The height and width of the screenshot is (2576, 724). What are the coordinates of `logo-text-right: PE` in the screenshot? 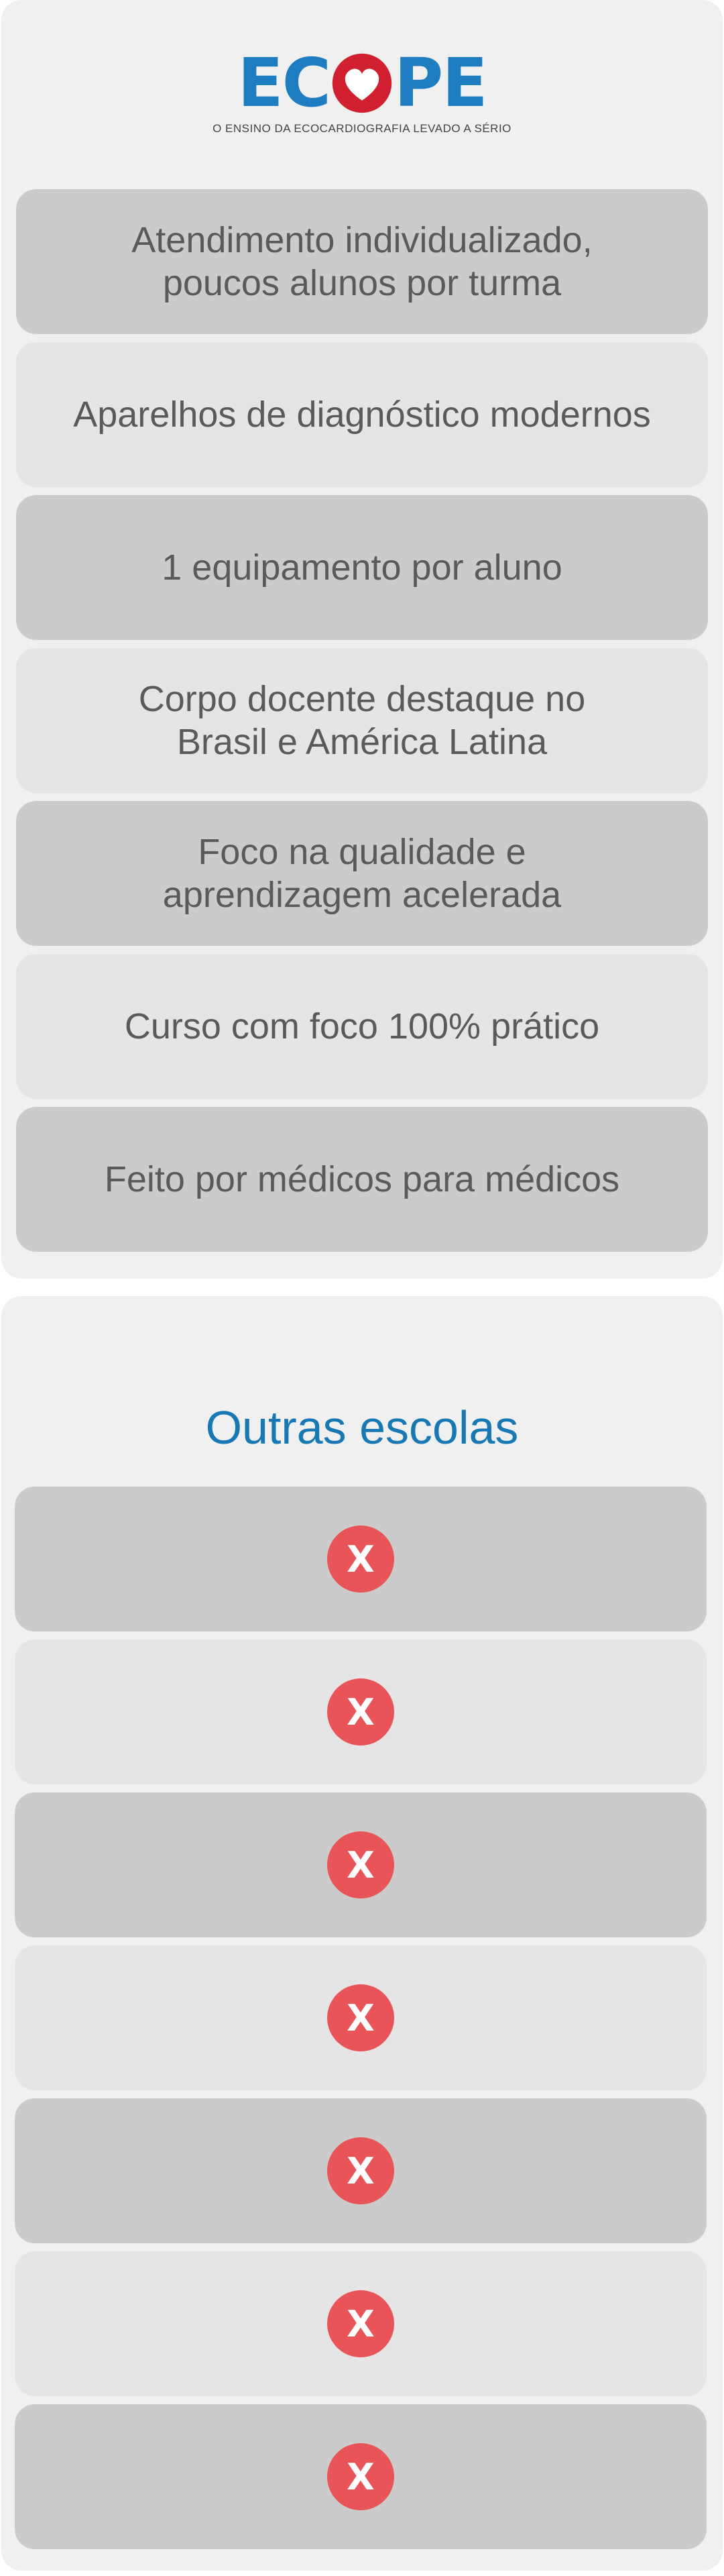 It's located at (441, 83).